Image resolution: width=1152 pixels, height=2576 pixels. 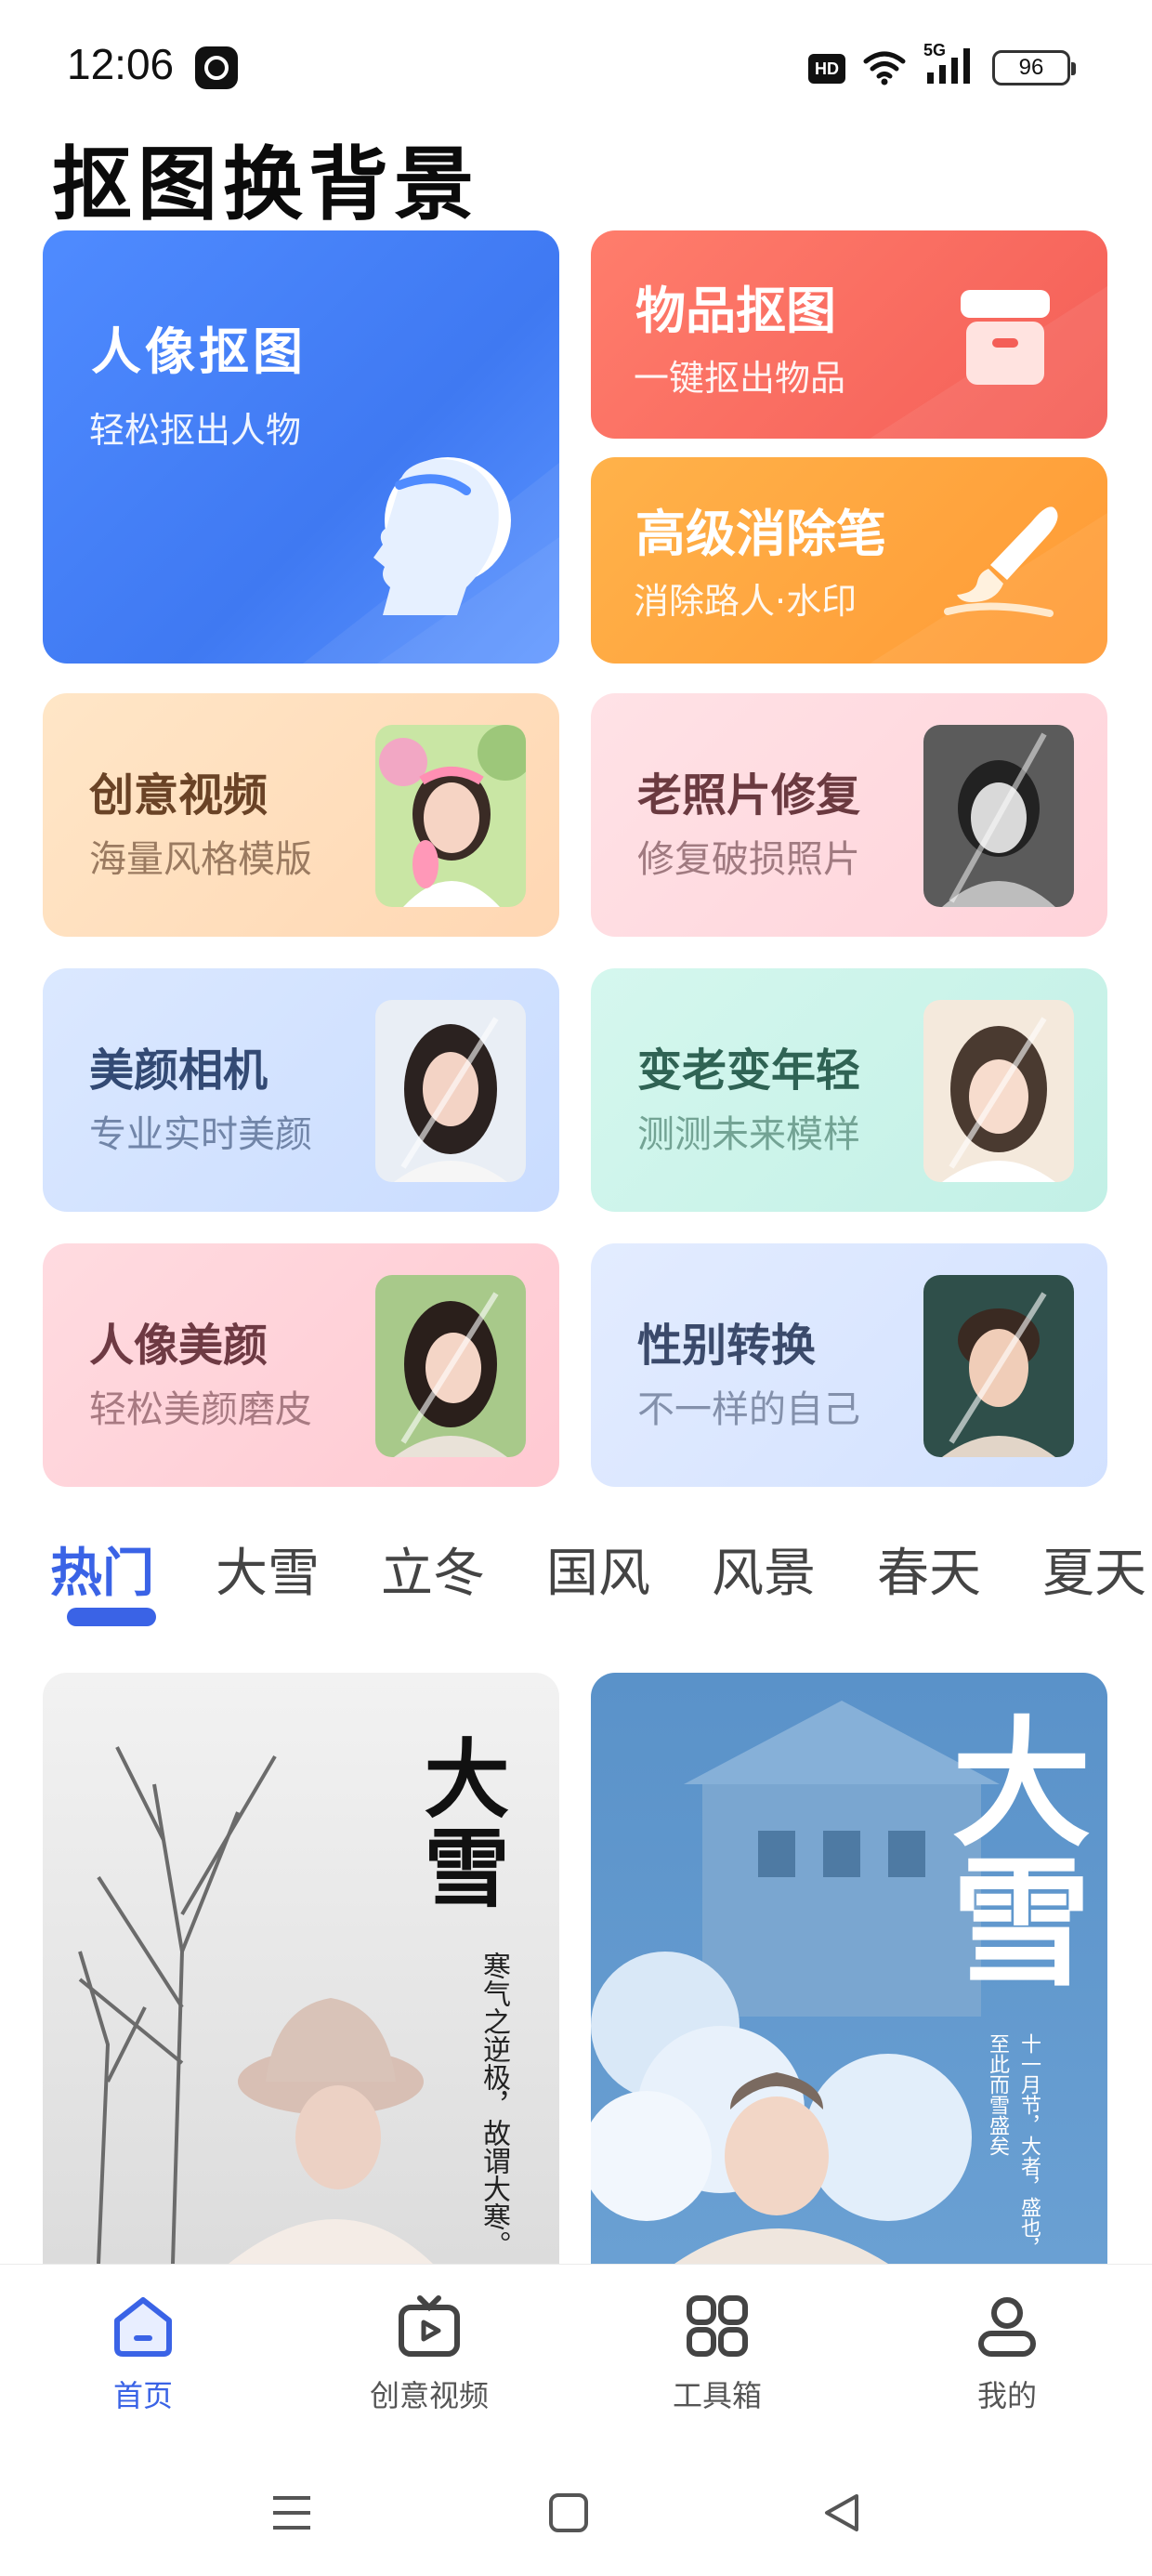 I want to click on tile-title: 创意视频, so click(x=178, y=795).